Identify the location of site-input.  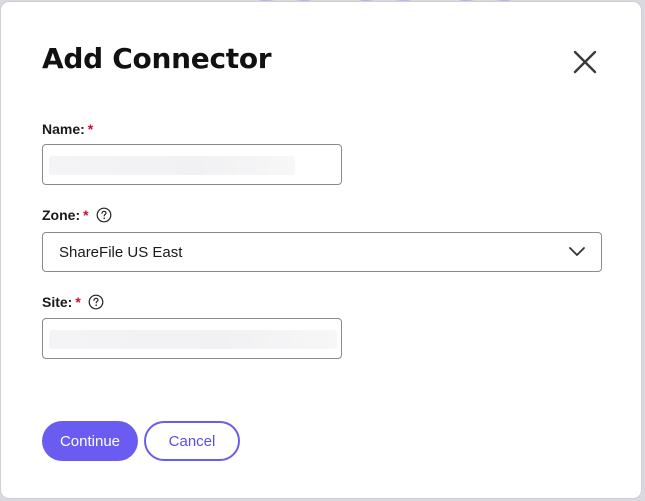
(192, 338).